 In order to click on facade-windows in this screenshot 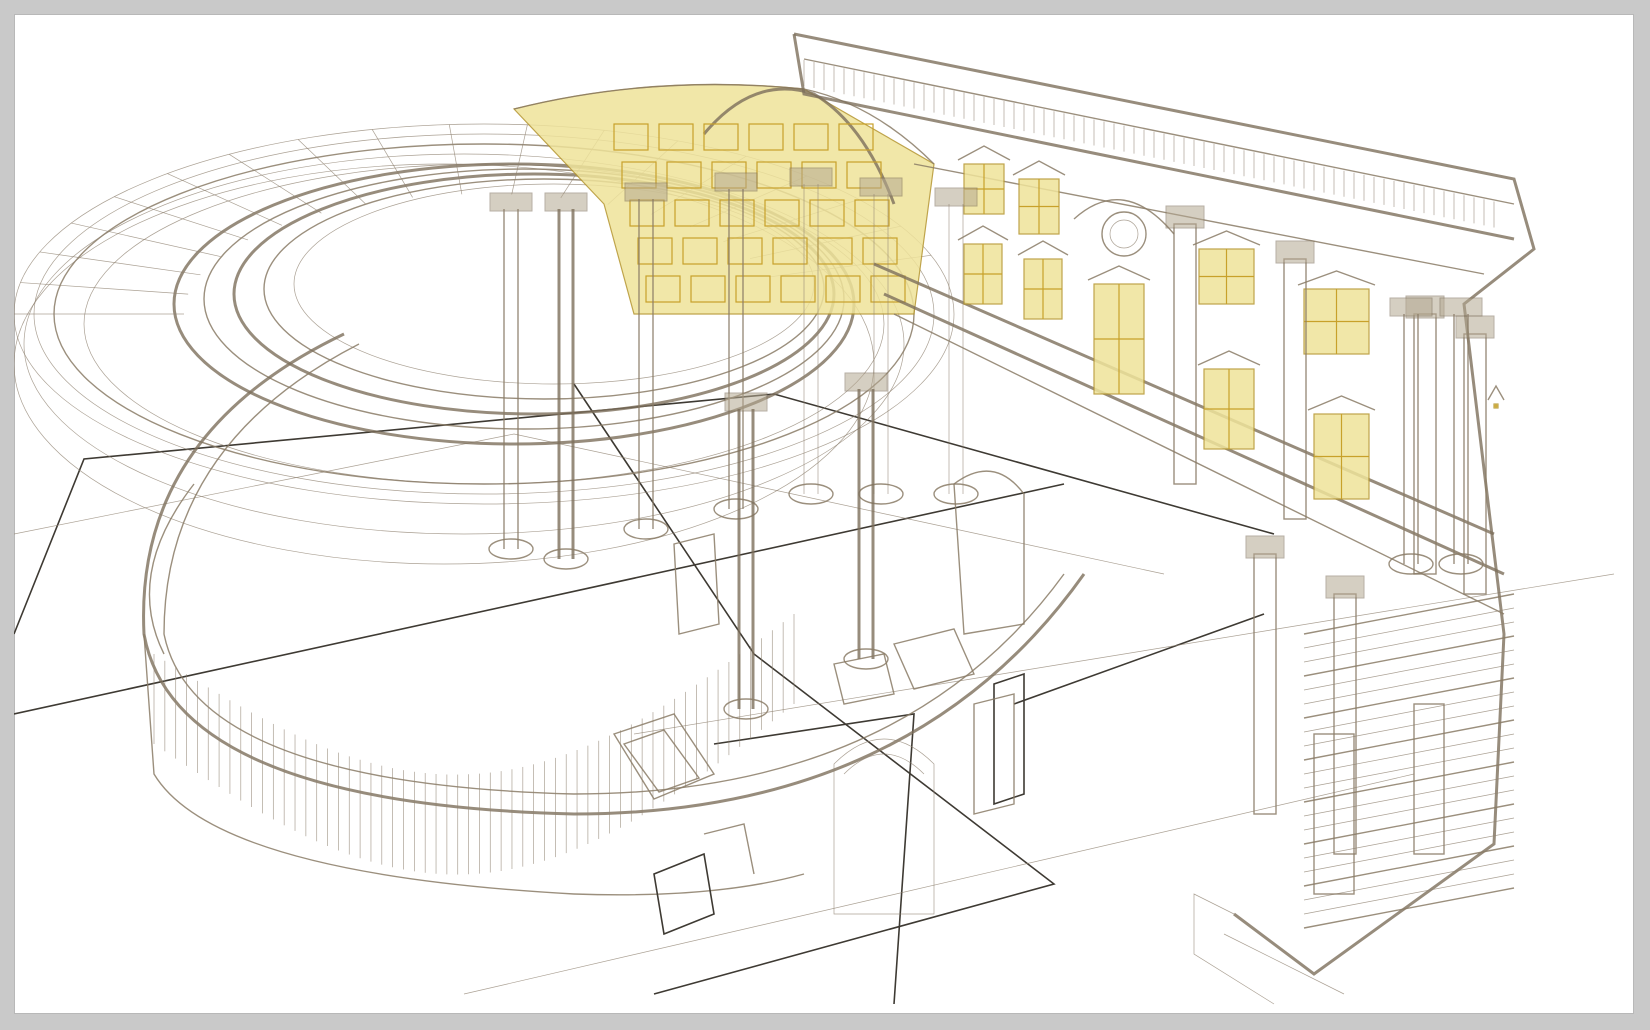, I will do `click(1231, 322)`.